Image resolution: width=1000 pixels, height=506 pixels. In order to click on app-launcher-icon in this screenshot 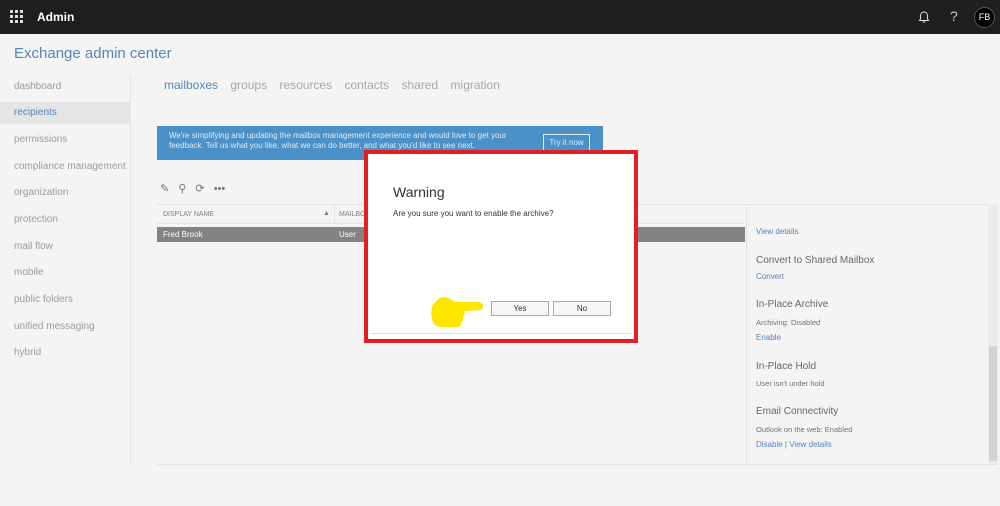, I will do `click(16, 16)`.